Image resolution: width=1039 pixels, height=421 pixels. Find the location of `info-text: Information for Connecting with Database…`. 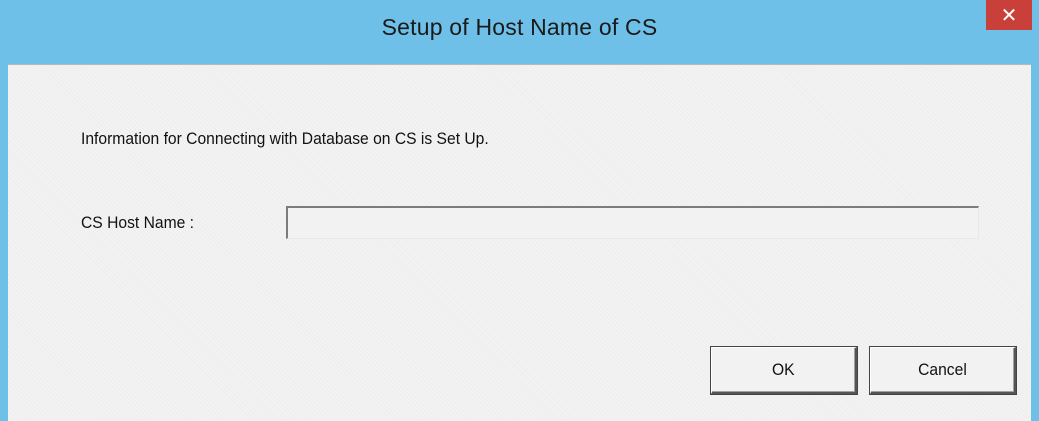

info-text: Information for Connecting with Database… is located at coordinates (285, 138).